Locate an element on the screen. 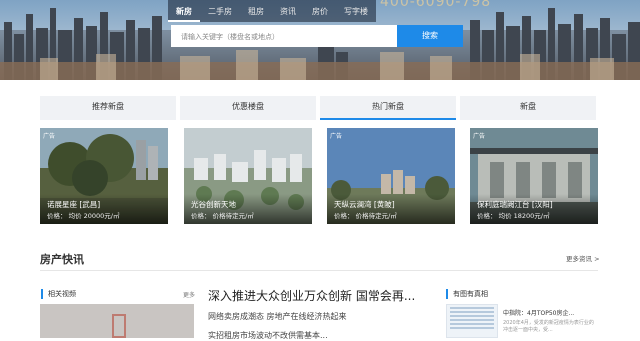 This screenshot has height=341, width=640. report-thumbnail is located at coordinates (472, 321).